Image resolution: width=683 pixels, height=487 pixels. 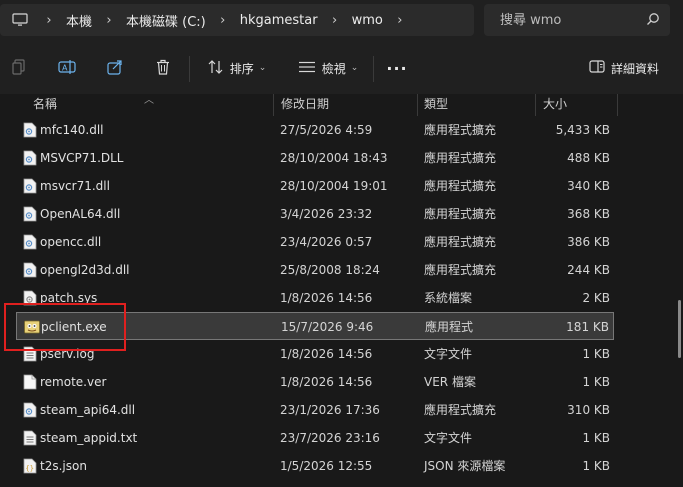 I want to click on view-icon, so click(x=307, y=68).